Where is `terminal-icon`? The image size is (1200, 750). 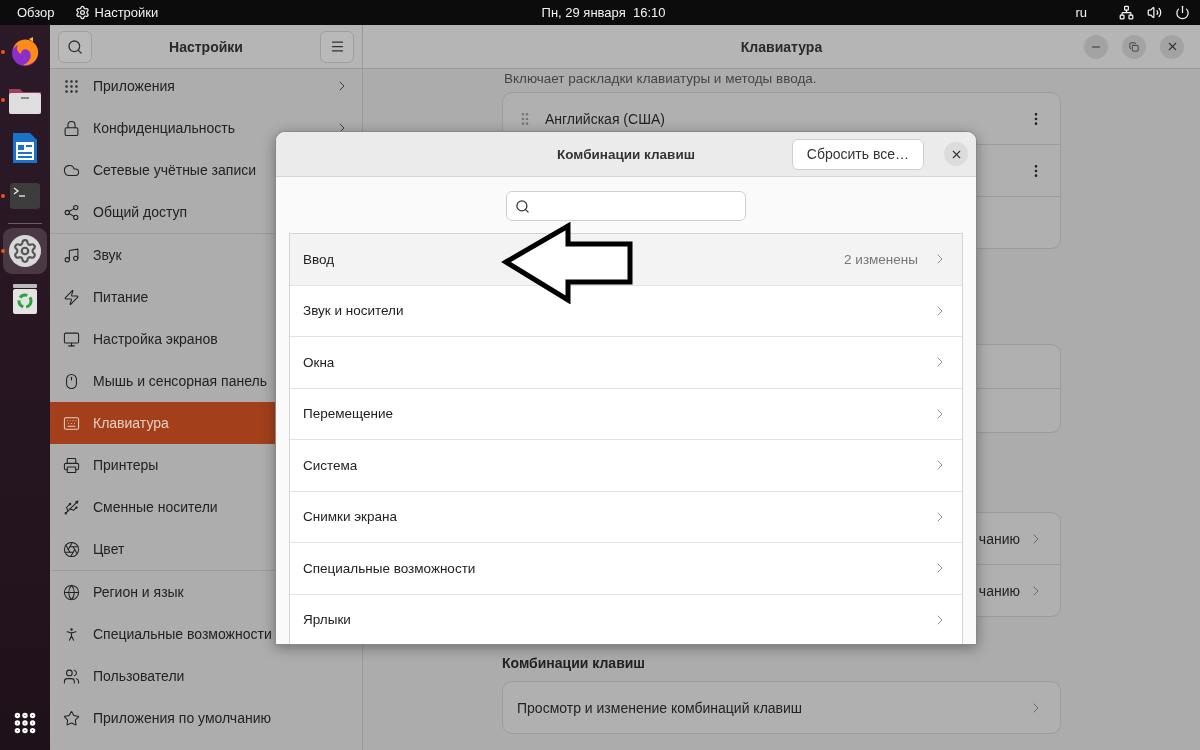
terminal-icon is located at coordinates (25, 196).